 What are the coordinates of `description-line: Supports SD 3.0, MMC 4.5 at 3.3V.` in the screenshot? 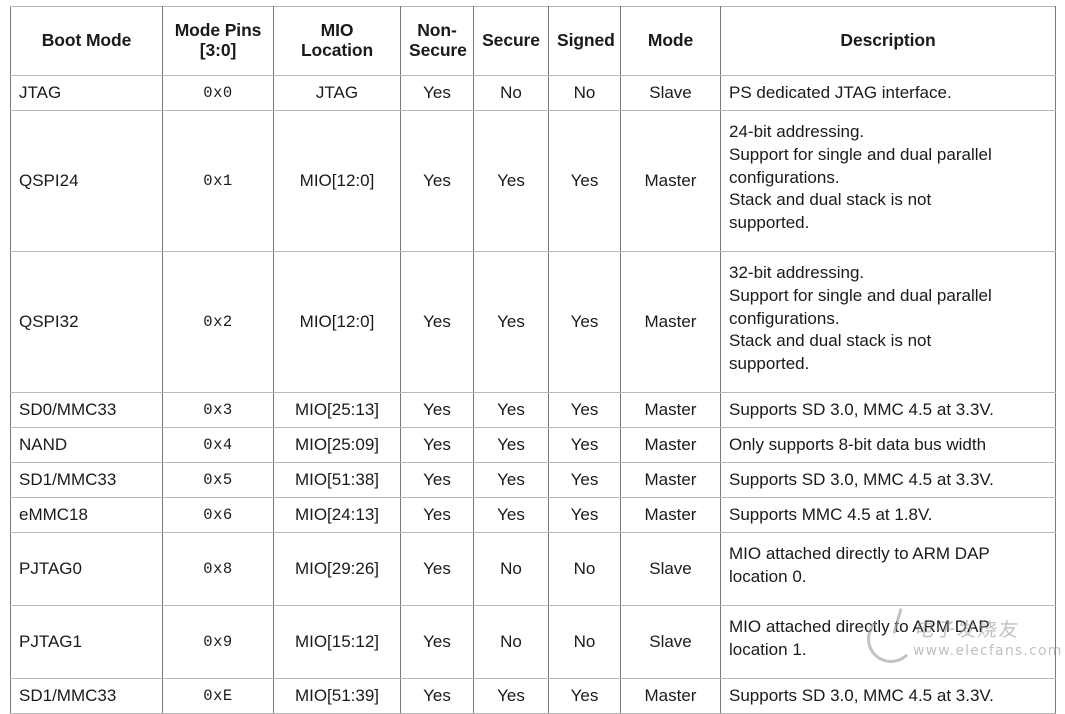 It's located at (861, 409).